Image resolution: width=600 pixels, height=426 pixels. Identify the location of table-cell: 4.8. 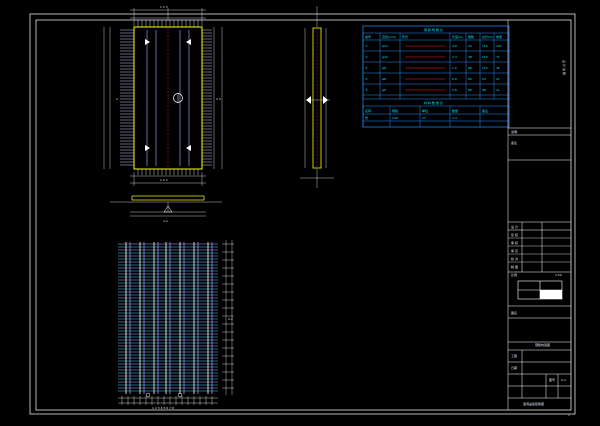
(454, 46).